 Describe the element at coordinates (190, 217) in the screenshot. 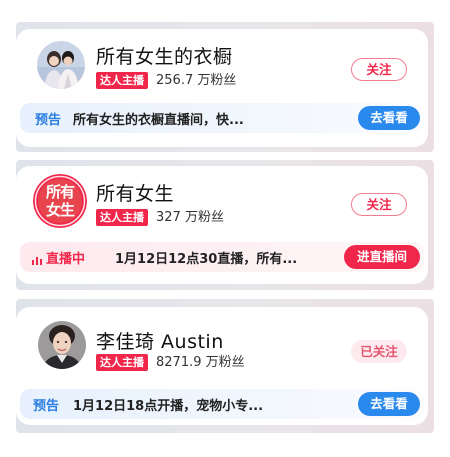

I see `fans-count: 327 万粉丝` at that location.